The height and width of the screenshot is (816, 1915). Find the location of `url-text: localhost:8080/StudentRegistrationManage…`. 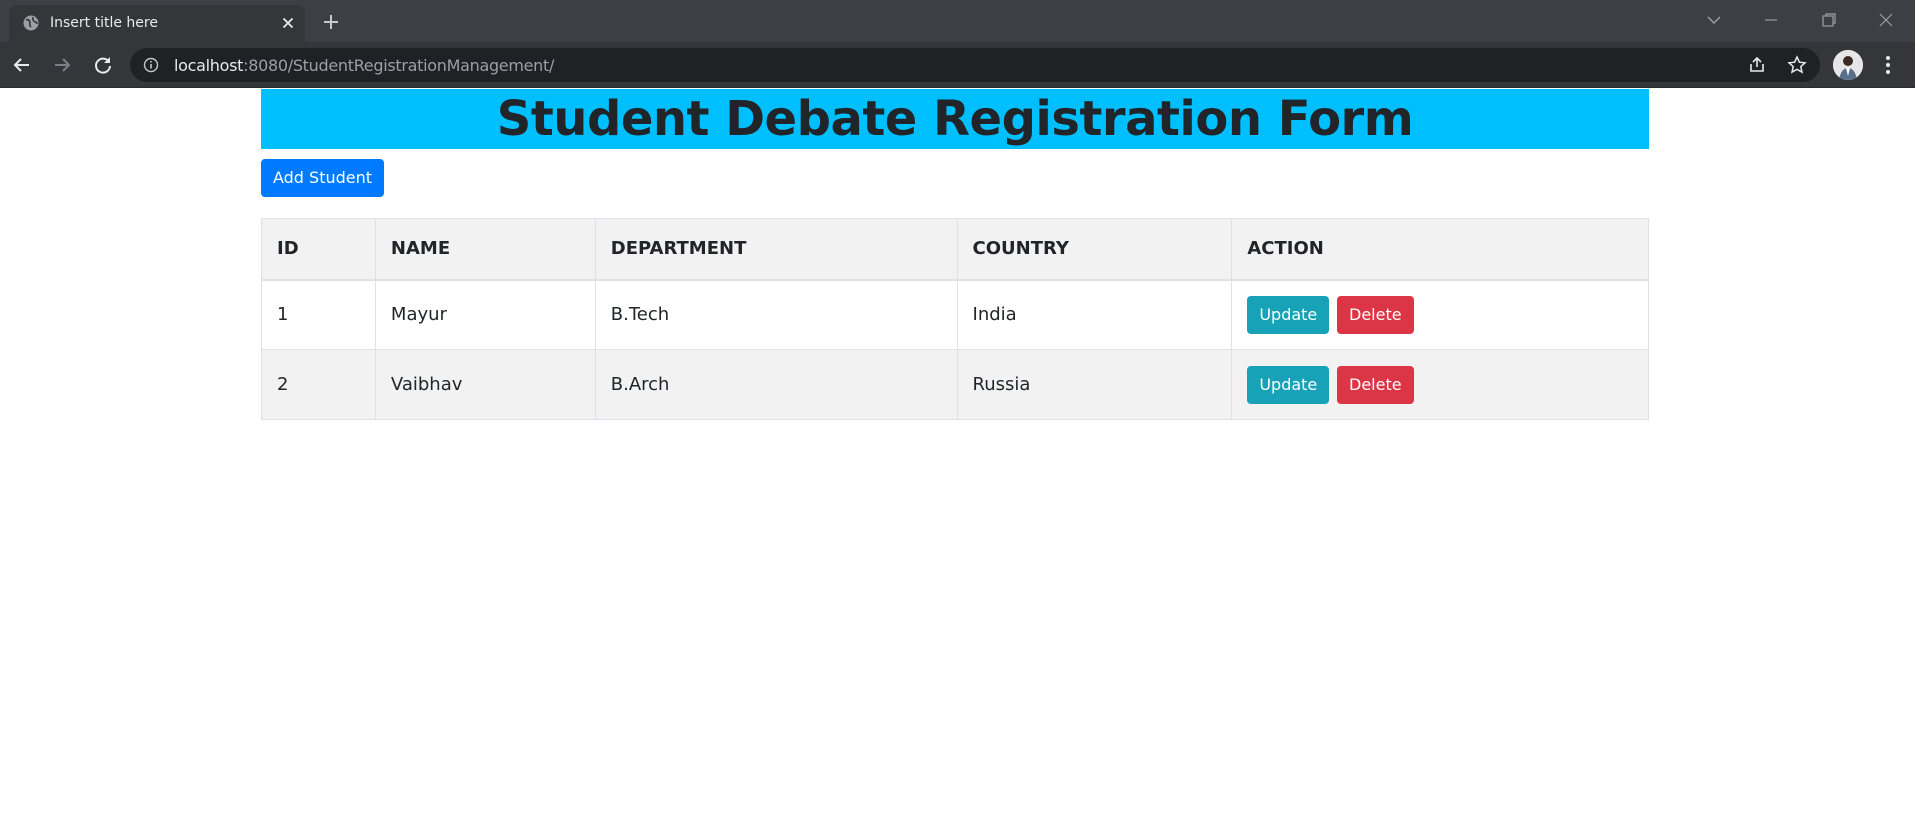

url-text: localhost:8080/StudentRegistrationManage… is located at coordinates (364, 65).